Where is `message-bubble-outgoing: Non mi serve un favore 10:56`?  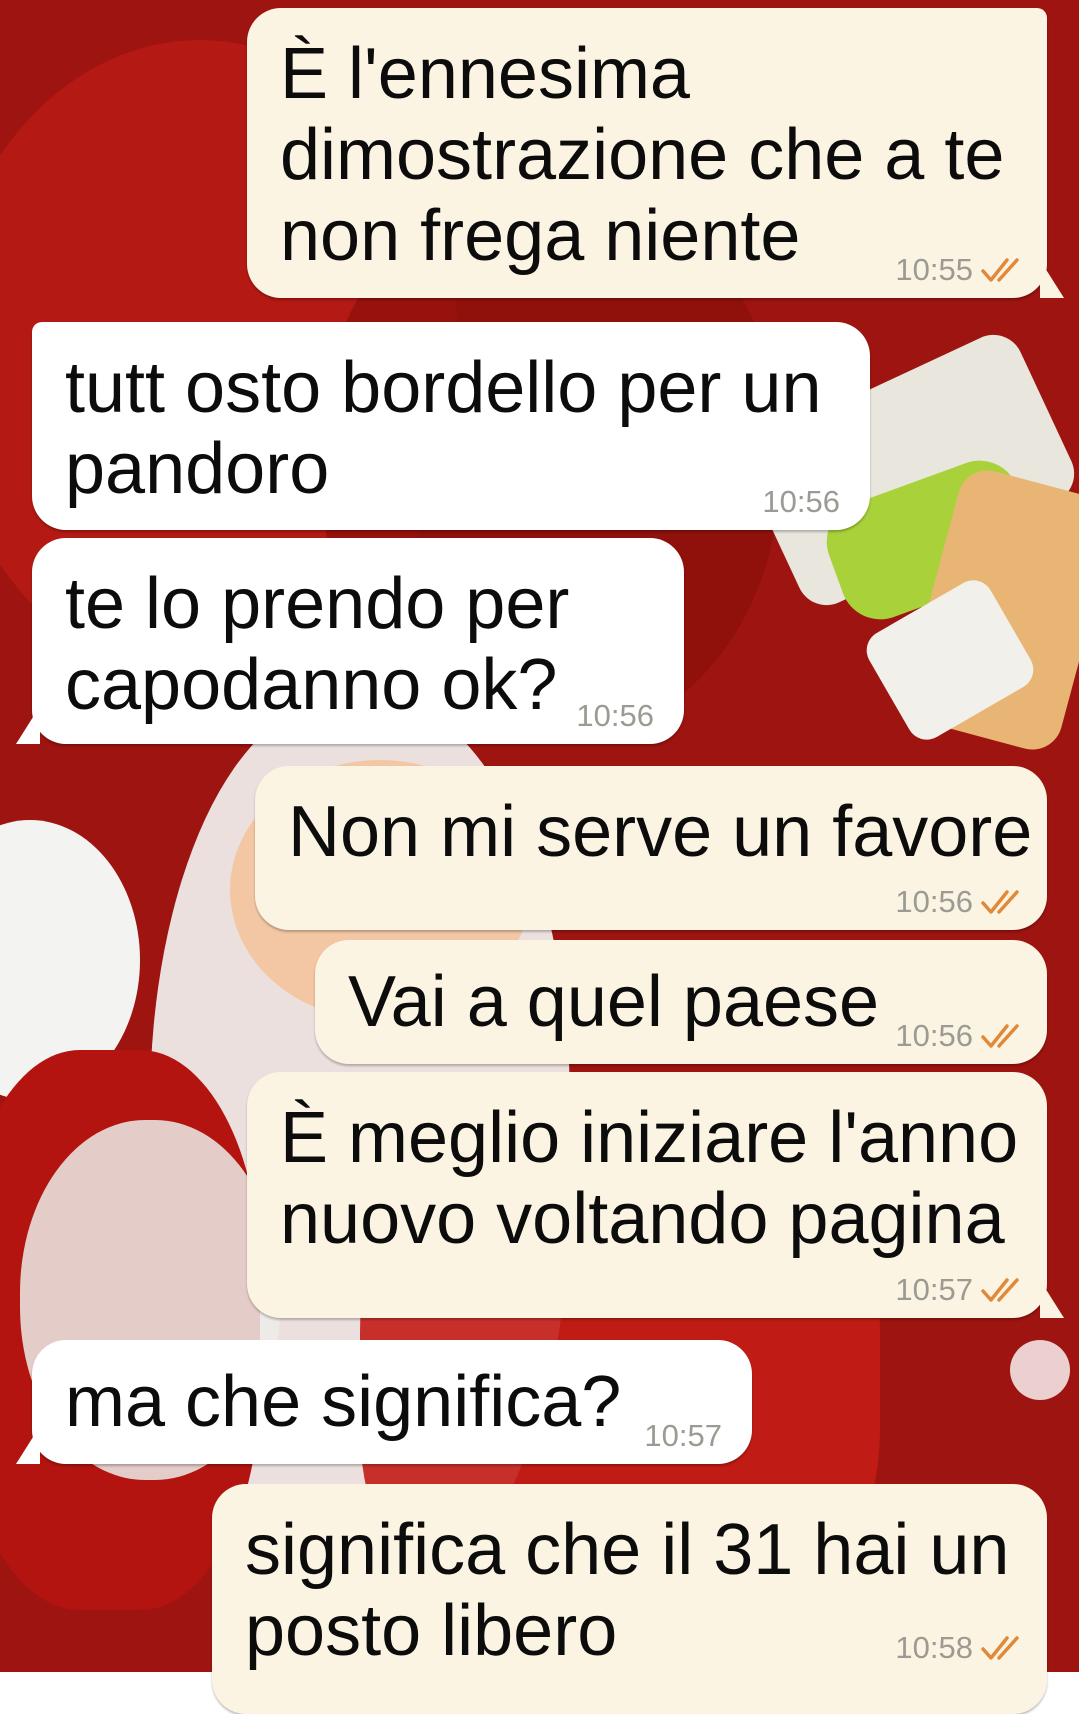 message-bubble-outgoing: Non mi serve un favore 10:56 is located at coordinates (651, 848).